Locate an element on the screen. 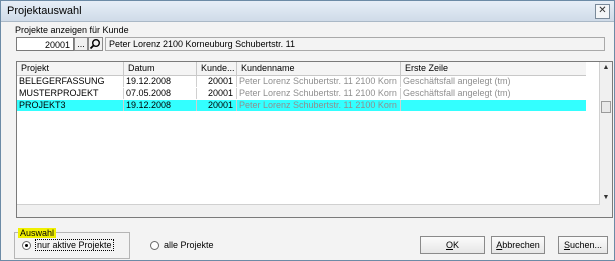 The image size is (615, 261). close-icon: ✕ is located at coordinates (602, 10).